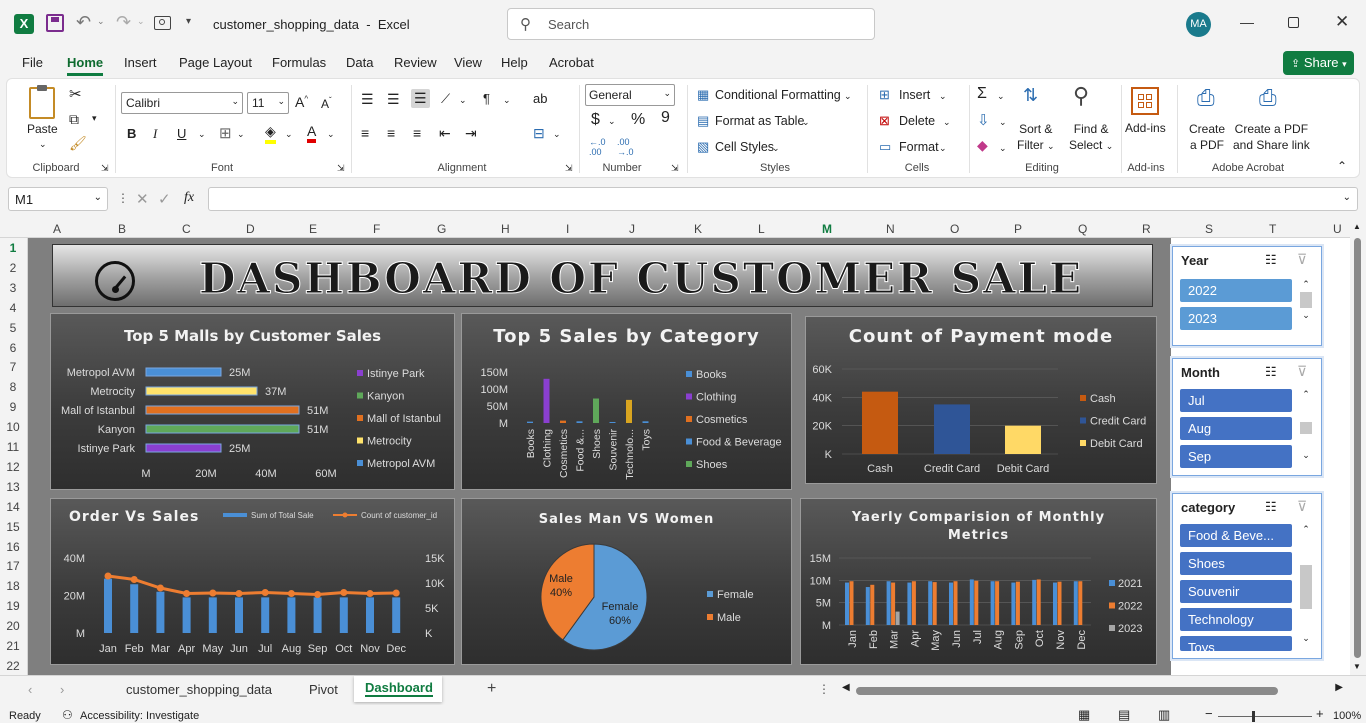 The width and height of the screenshot is (1366, 723). What do you see at coordinates (1337, 229) in the screenshot?
I see `column-header-u: U` at bounding box center [1337, 229].